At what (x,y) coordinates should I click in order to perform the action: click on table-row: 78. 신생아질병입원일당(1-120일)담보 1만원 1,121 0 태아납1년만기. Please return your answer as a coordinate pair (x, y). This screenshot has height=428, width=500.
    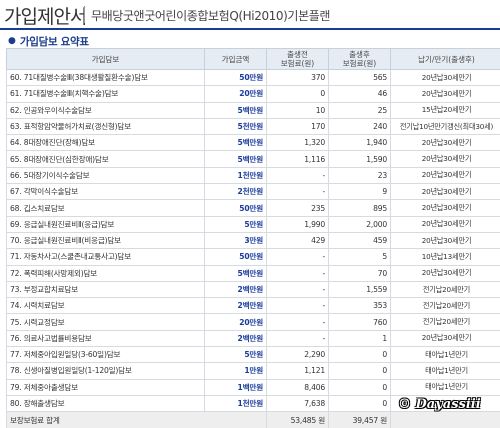
    Looking at the image, I should click on (253, 371).